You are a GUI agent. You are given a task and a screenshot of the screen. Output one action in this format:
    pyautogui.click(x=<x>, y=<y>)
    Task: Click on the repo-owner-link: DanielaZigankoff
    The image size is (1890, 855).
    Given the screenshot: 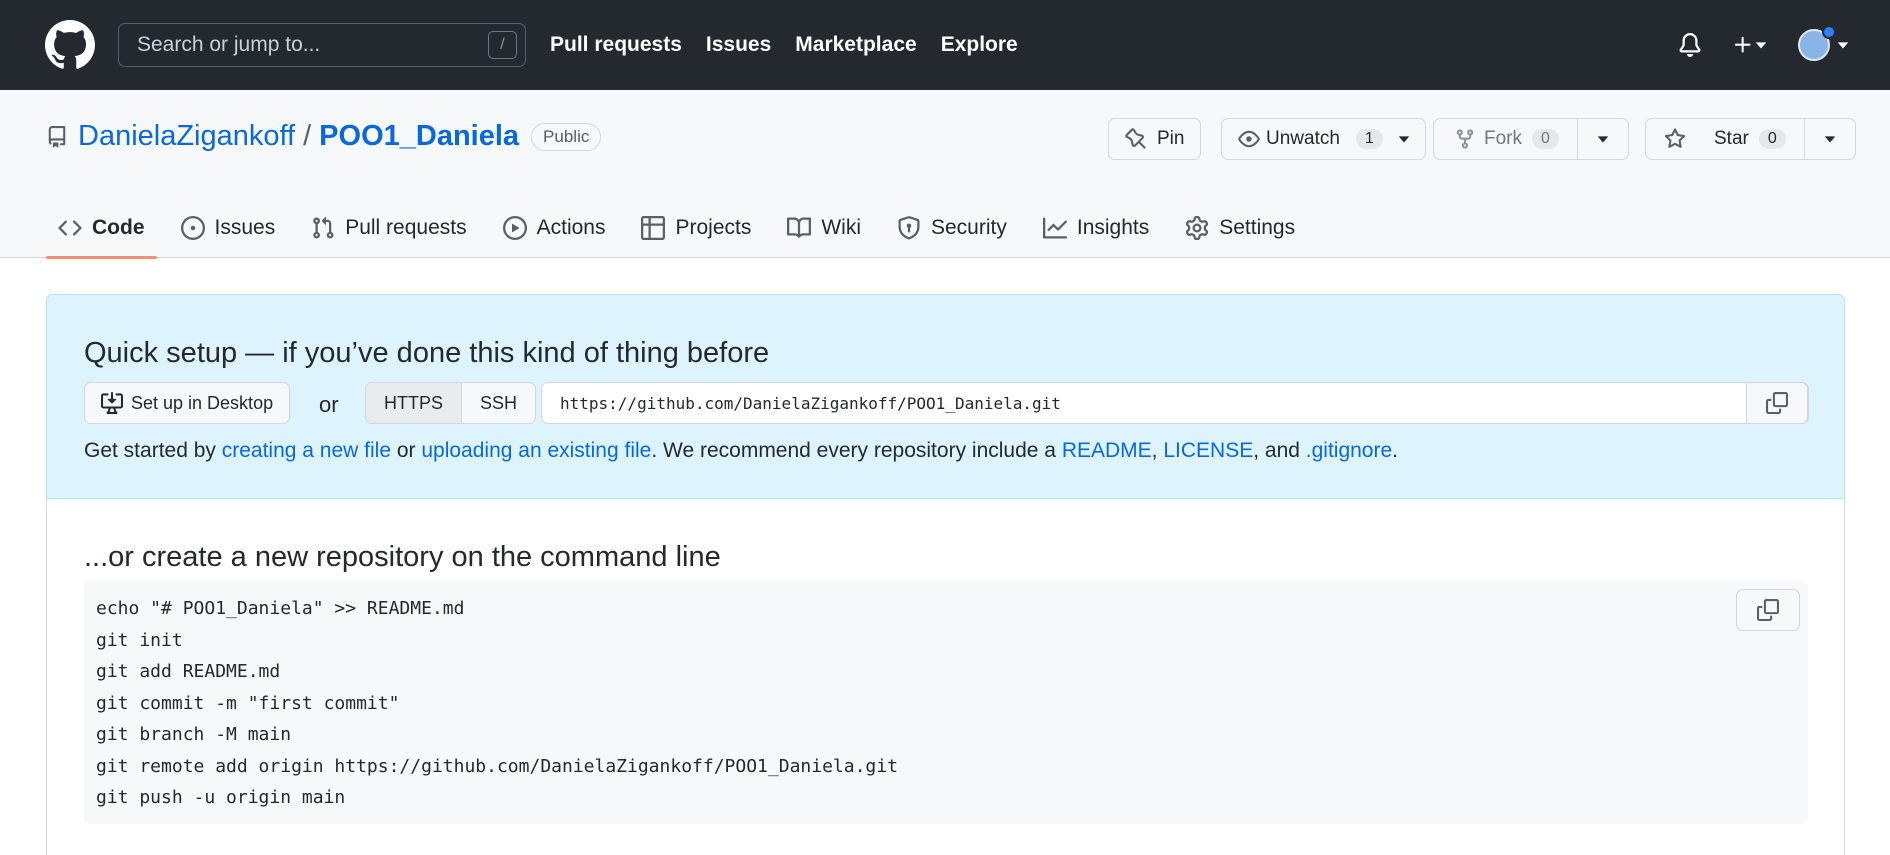 What is the action you would take?
    pyautogui.click(x=186, y=136)
    